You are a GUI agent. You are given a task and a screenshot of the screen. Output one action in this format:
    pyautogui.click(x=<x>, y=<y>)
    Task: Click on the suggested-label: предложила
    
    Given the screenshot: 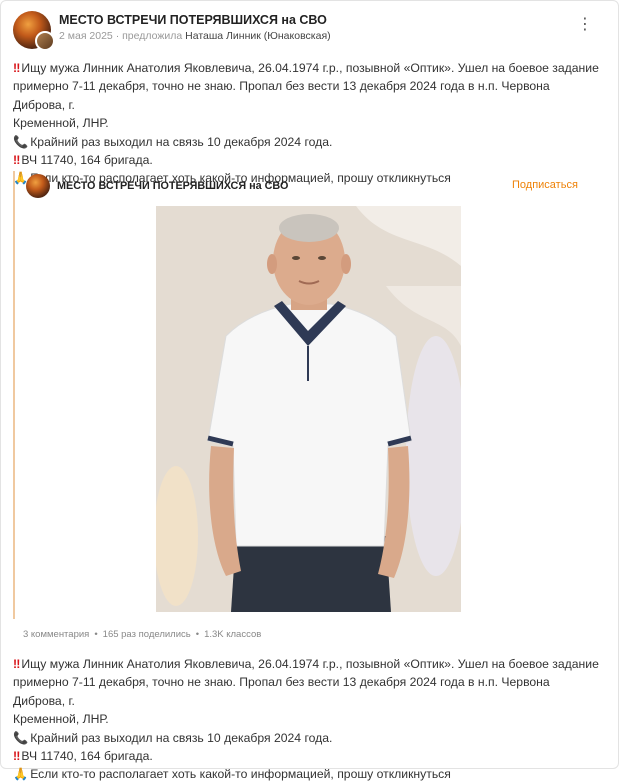 What is the action you would take?
    pyautogui.click(x=152, y=36)
    